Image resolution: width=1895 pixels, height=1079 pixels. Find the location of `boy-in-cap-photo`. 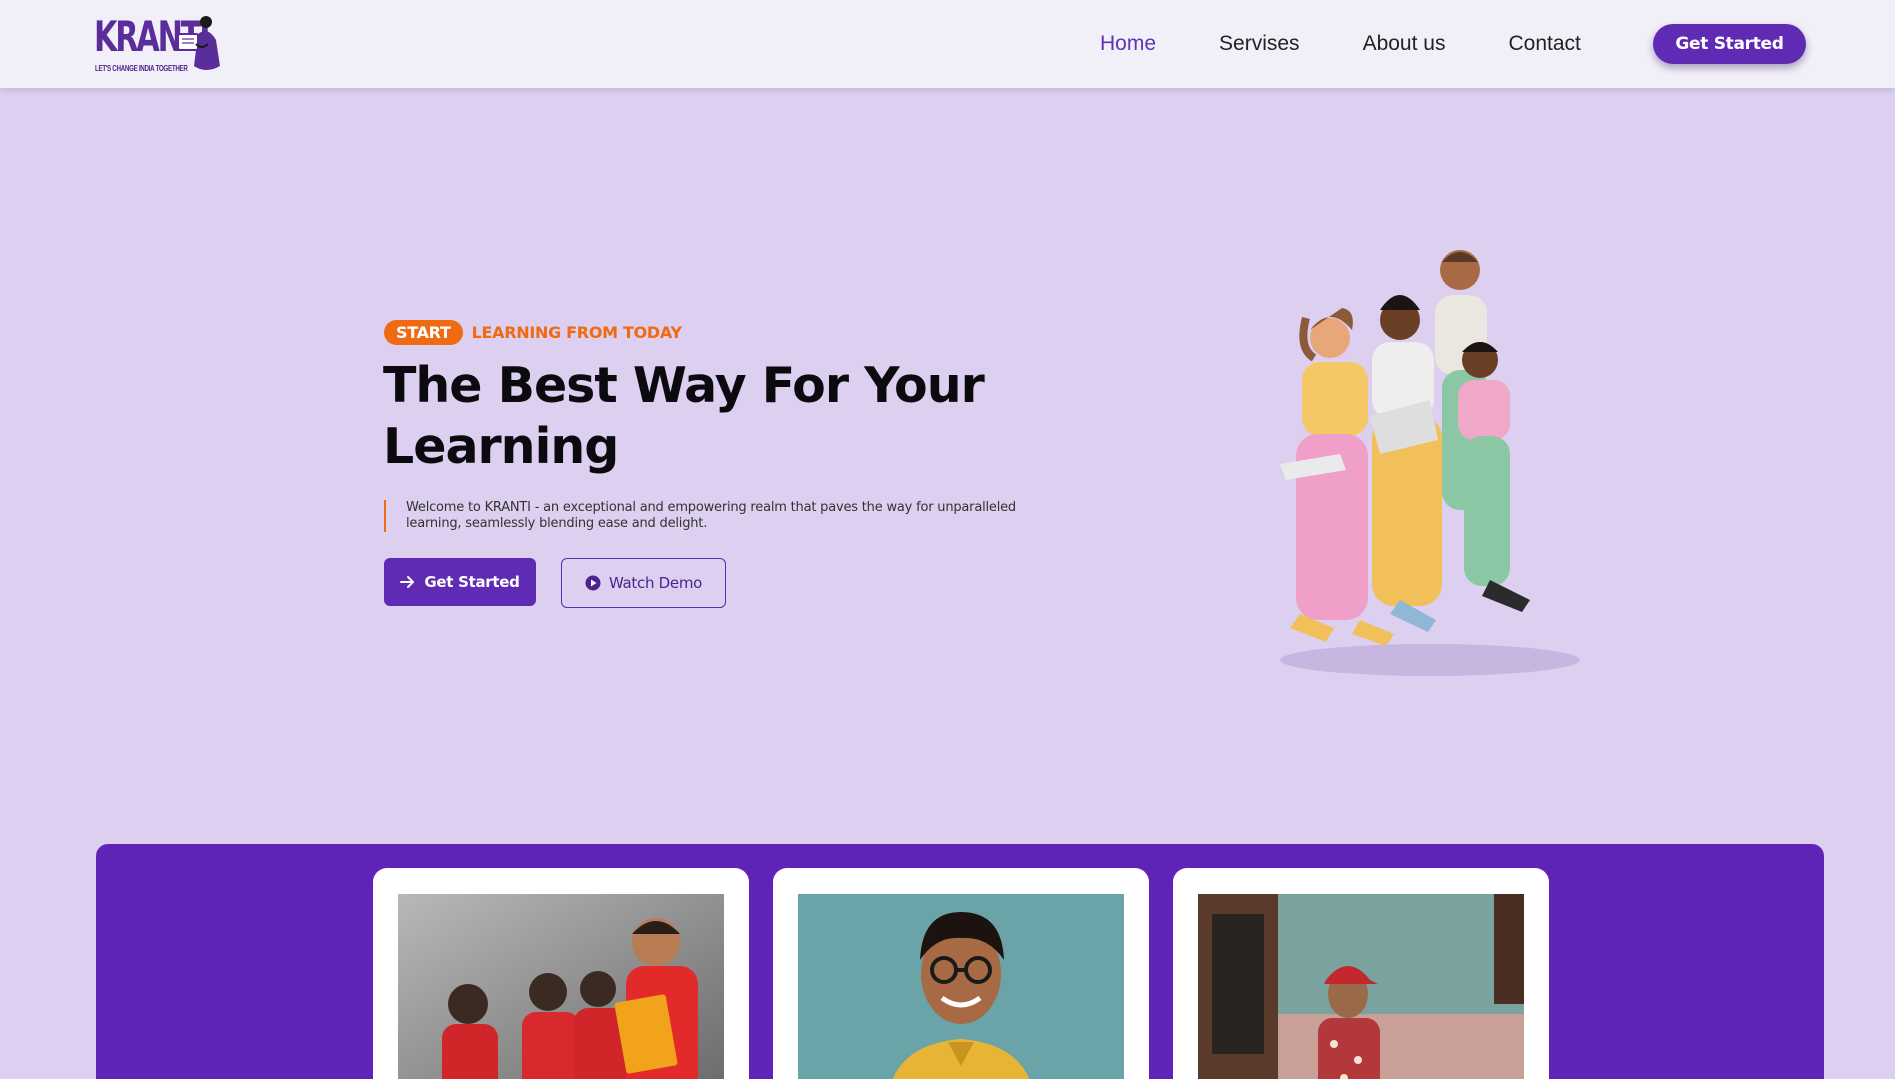

boy-in-cap-photo is located at coordinates (1361, 986).